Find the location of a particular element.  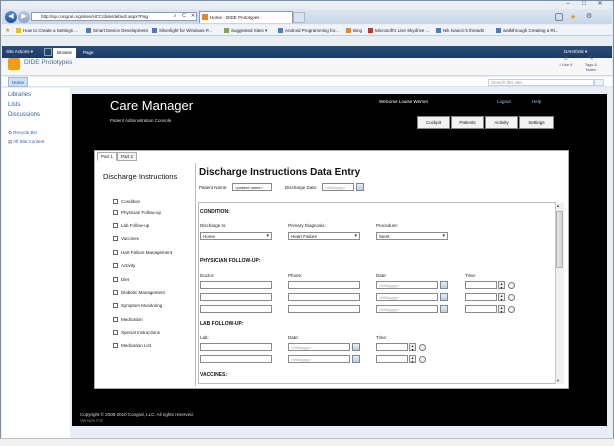

site-actions-button: Site Actions ▾ is located at coordinates (19, 52).